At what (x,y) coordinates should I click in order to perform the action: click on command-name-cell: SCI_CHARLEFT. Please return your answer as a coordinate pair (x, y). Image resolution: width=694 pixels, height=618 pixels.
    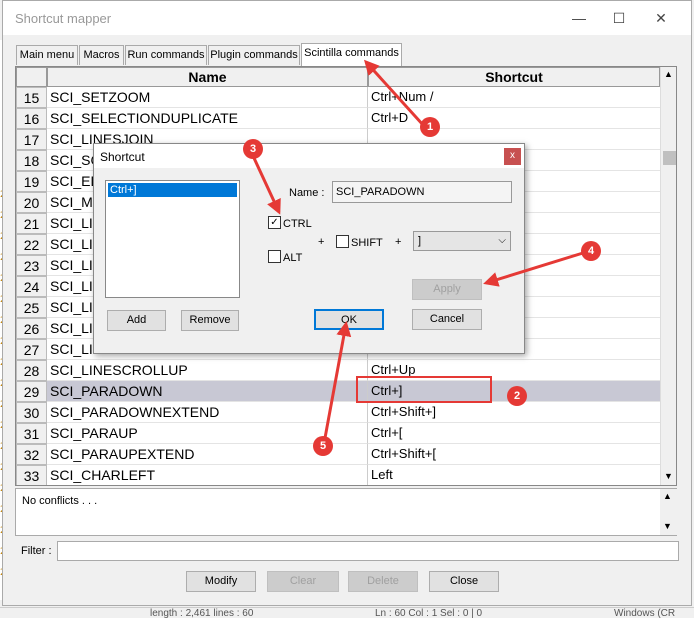
    Looking at the image, I should click on (207, 475).